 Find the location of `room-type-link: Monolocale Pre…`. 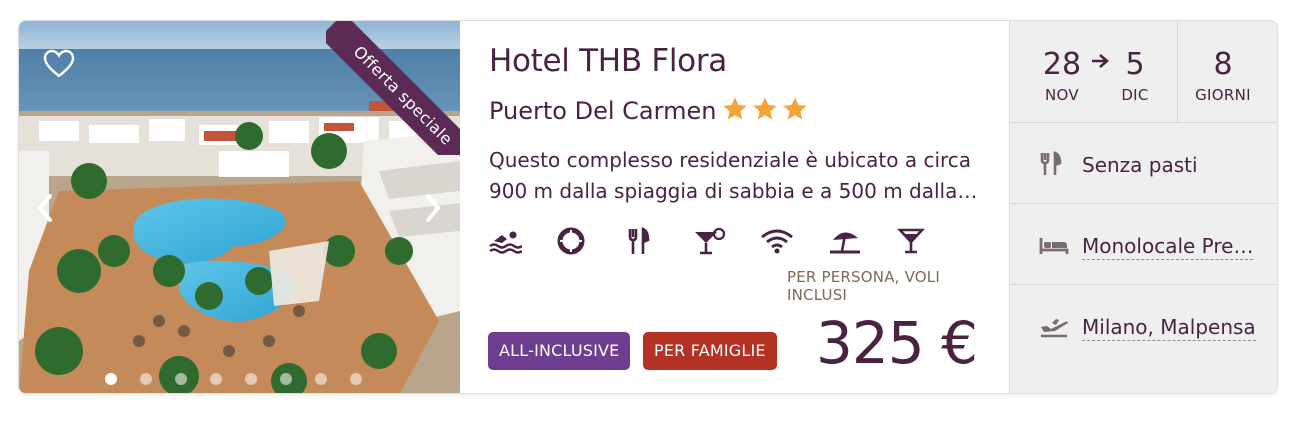

room-type-link: Monolocale Pre… is located at coordinates (1168, 247).